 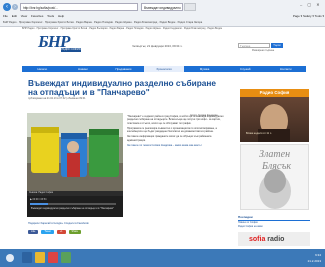 What do you see at coordinates (245, 69) in the screenshot?
I see `nav-item: Слушай` at bounding box center [245, 69].